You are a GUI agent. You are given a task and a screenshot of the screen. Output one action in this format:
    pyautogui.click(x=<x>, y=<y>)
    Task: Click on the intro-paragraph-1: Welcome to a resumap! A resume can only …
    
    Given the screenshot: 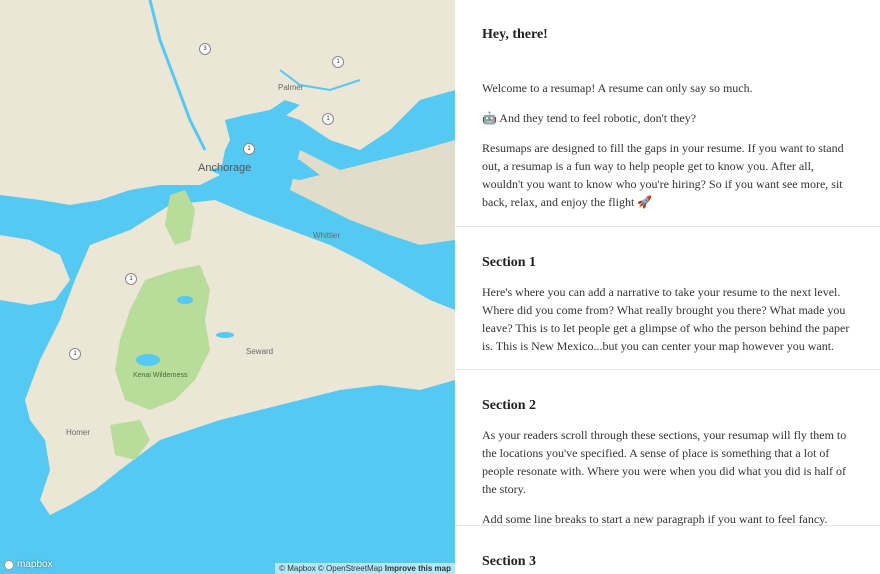 What is the action you would take?
    pyautogui.click(x=617, y=88)
    